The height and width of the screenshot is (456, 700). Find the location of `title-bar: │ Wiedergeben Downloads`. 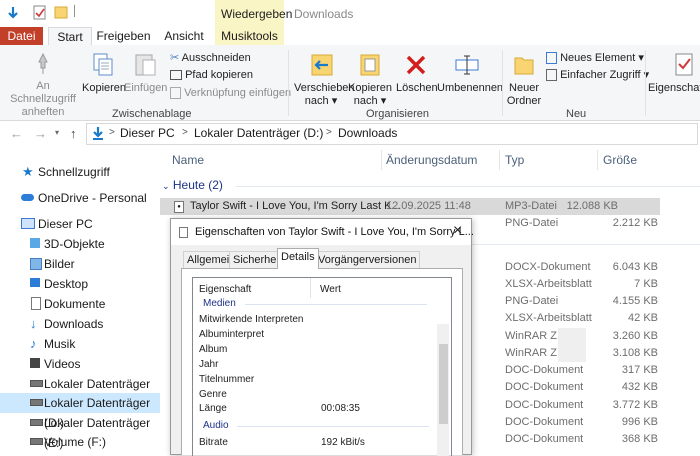

title-bar: │ Wiedergeben Downloads is located at coordinates (350, 13).